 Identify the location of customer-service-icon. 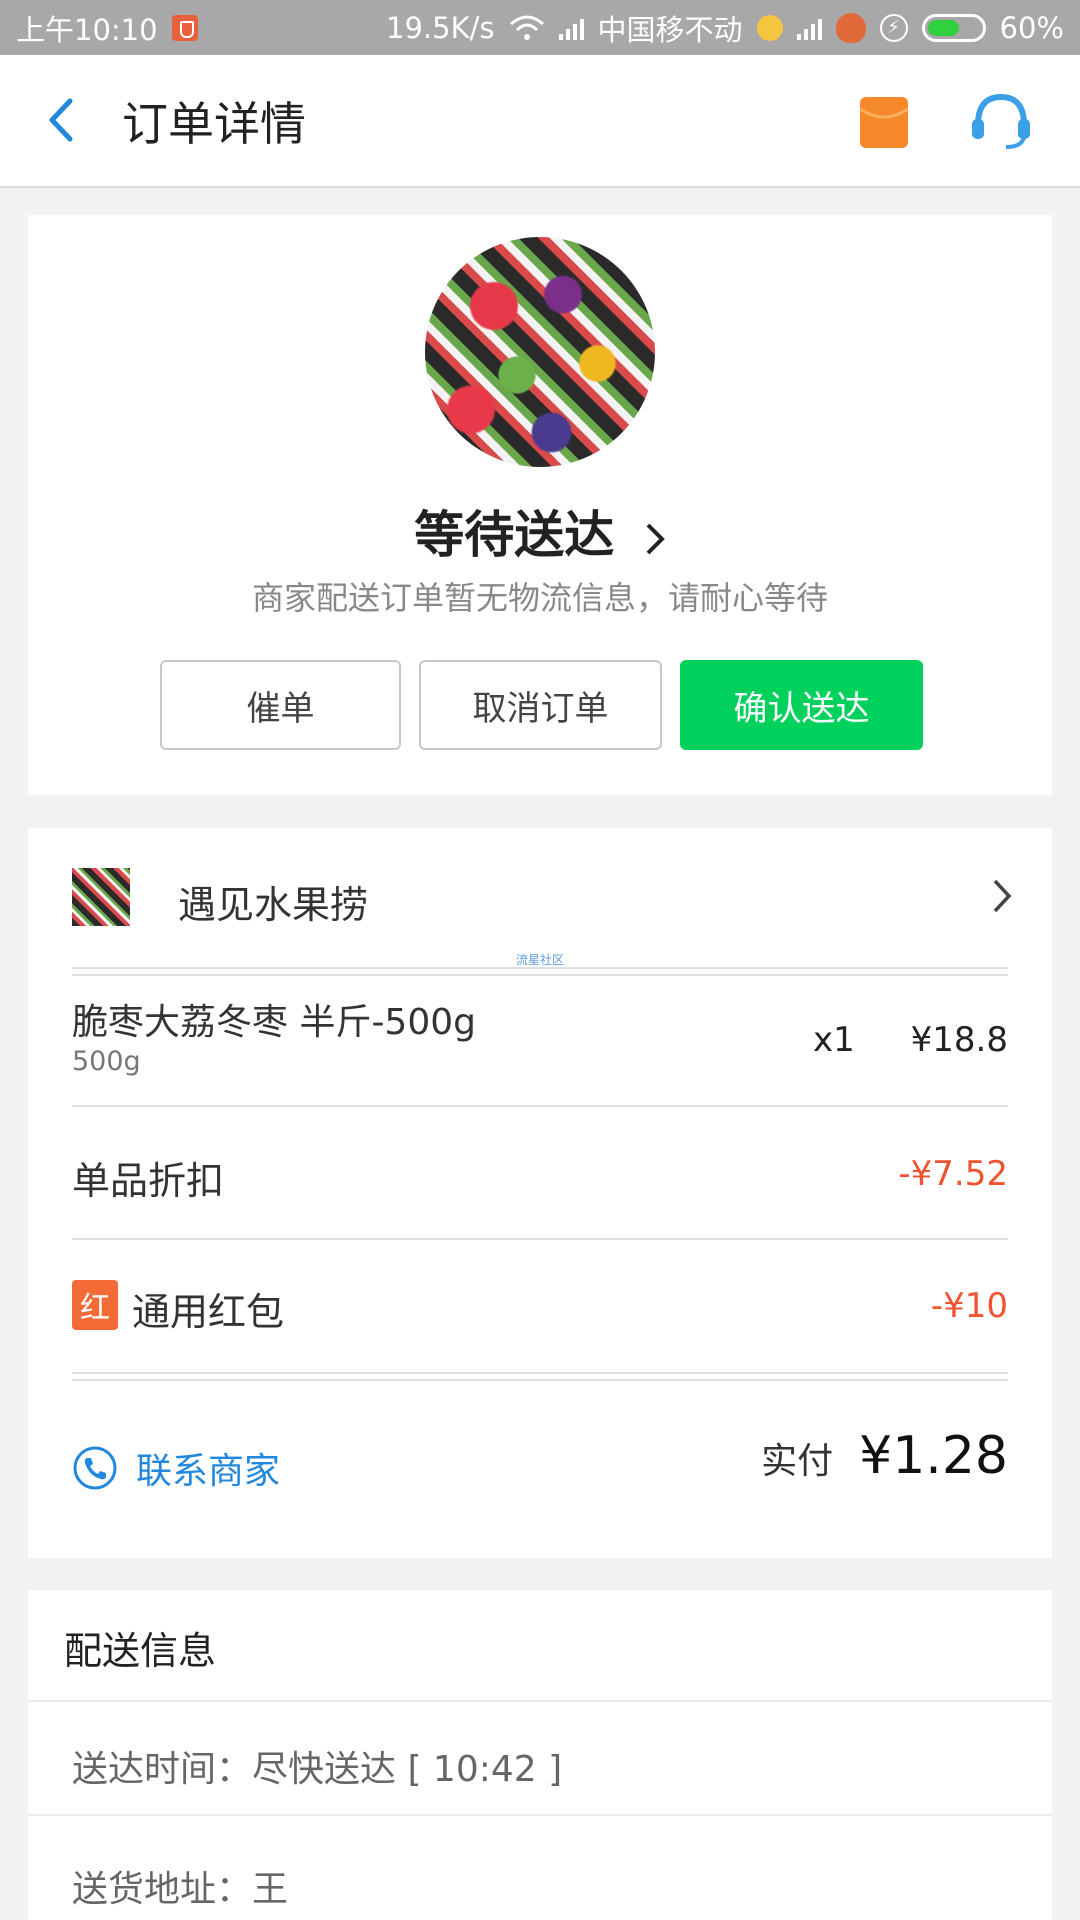
(1001, 121).